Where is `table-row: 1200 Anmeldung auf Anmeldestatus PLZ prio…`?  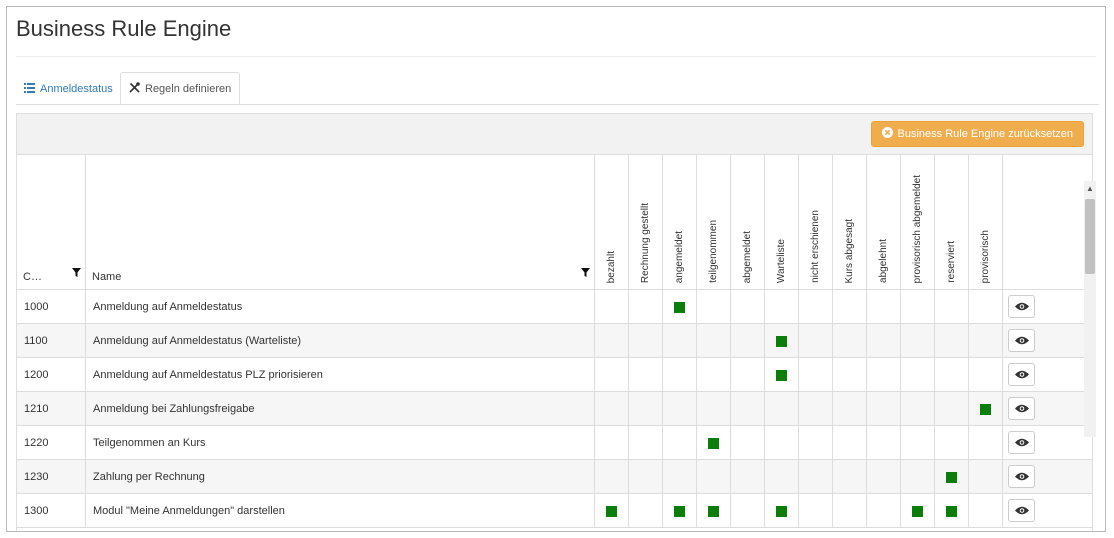 table-row: 1200 Anmeldung auf Anmeldestatus PLZ prio… is located at coordinates (554, 375).